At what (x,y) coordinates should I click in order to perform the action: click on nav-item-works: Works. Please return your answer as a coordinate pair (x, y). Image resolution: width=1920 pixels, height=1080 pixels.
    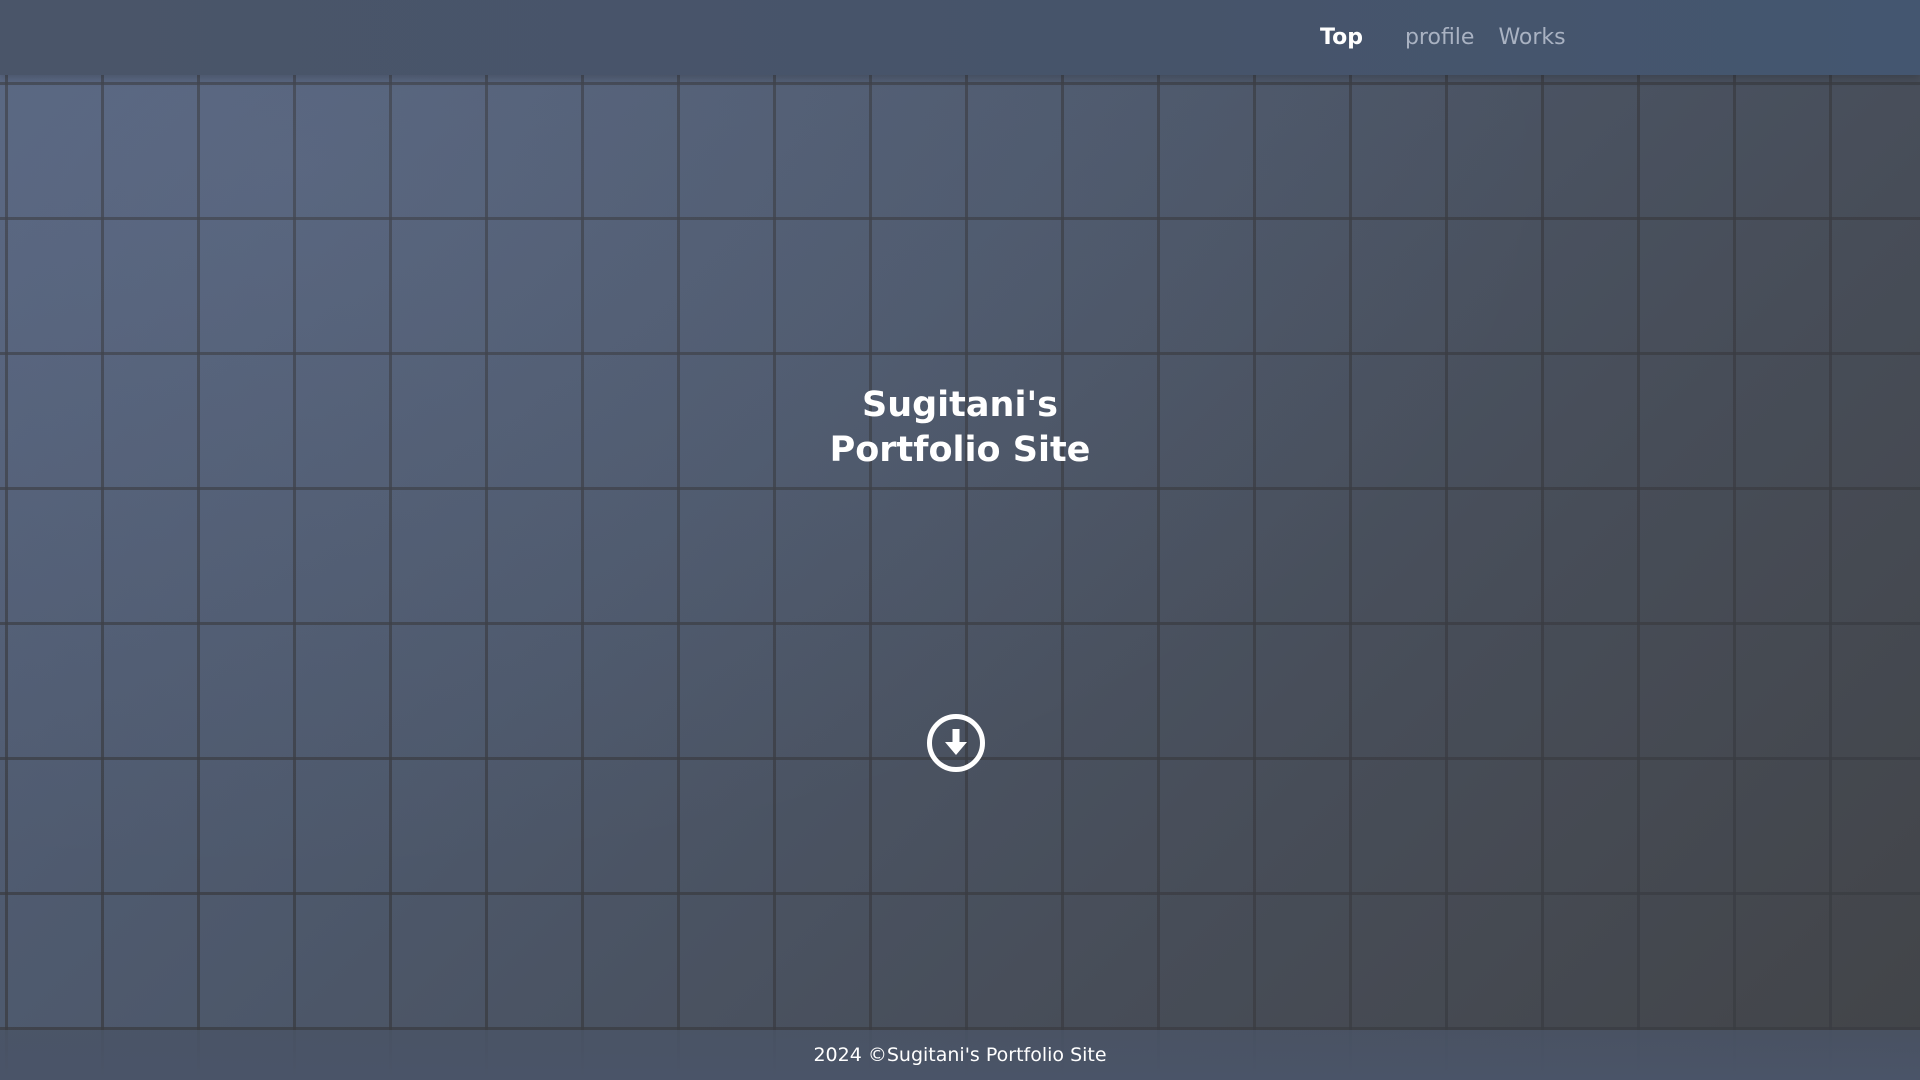
    Looking at the image, I should click on (1531, 37).